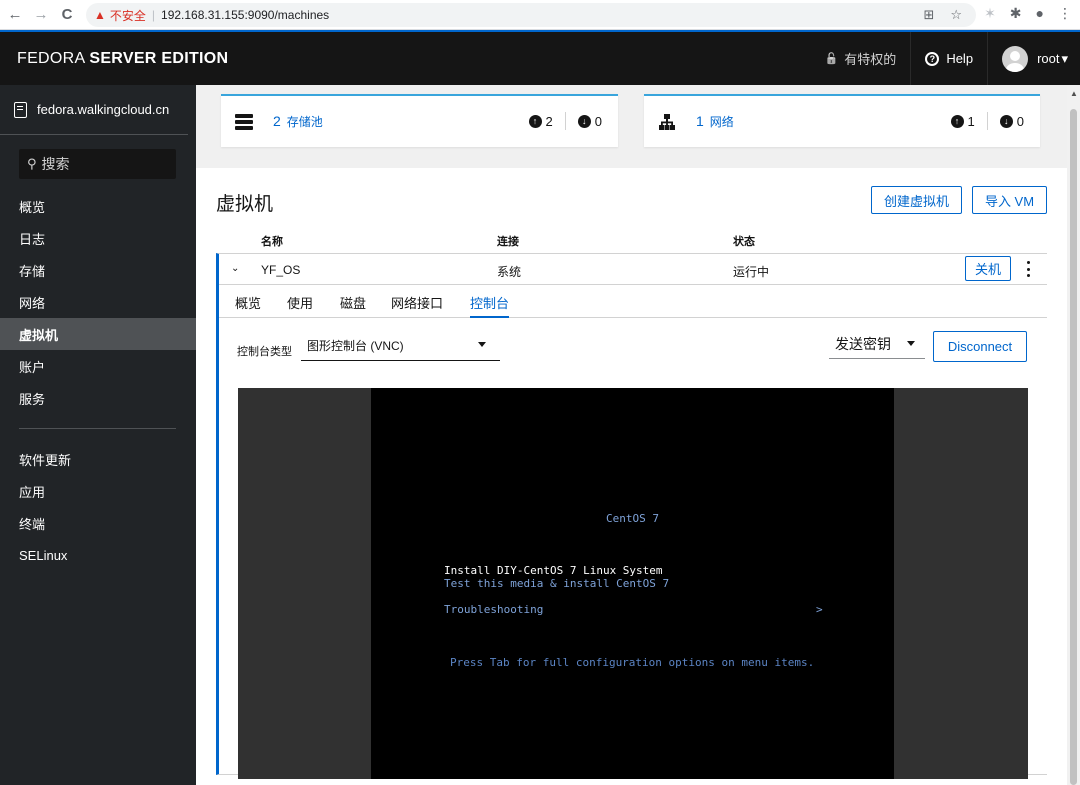 This screenshot has height=785, width=1080. I want to click on server-icon, so click(20, 109).